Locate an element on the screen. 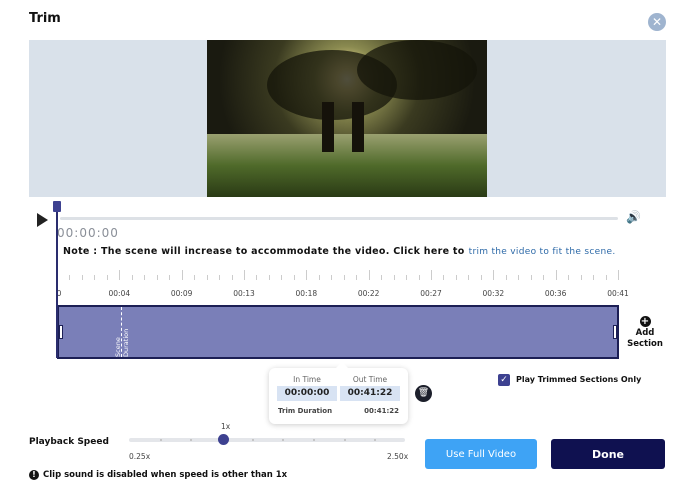  trash-icon: 🗑 is located at coordinates (423, 393).